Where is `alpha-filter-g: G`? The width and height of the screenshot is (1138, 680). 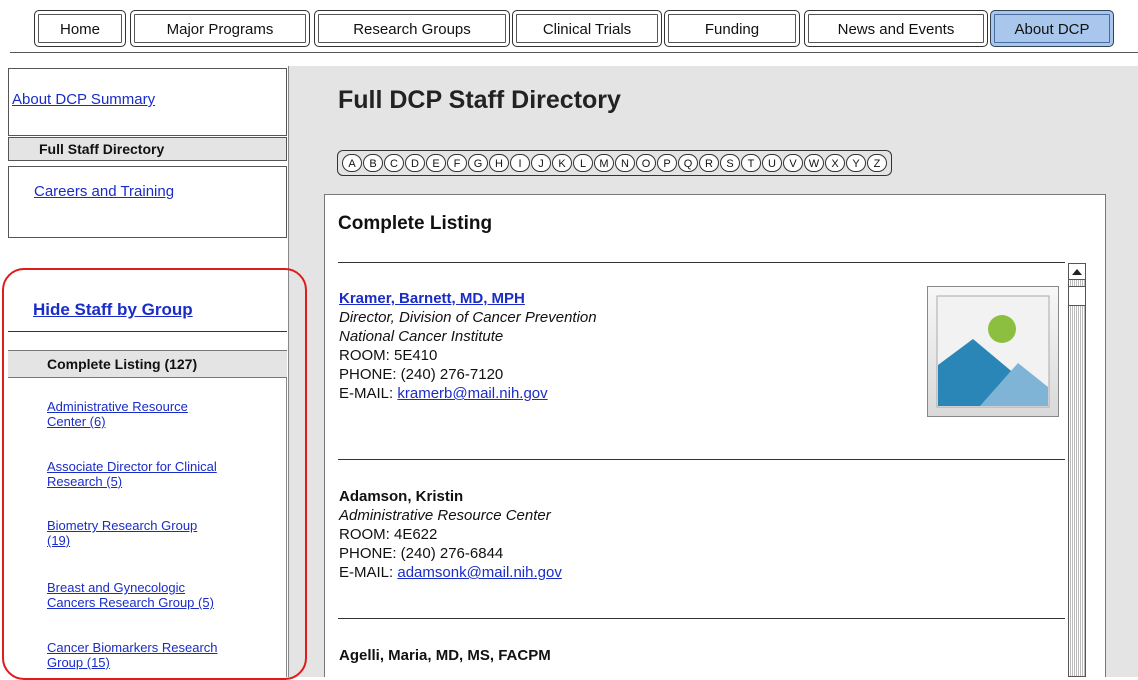 alpha-filter-g: G is located at coordinates (478, 163).